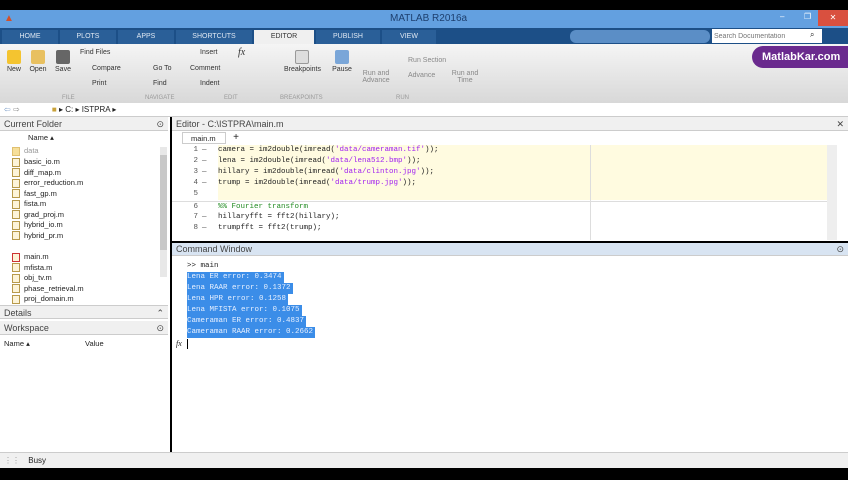 Image resolution: width=848 pixels, height=480 pixels. I want to click on code-string: 'data/lena512.bmp', so click(367, 161).